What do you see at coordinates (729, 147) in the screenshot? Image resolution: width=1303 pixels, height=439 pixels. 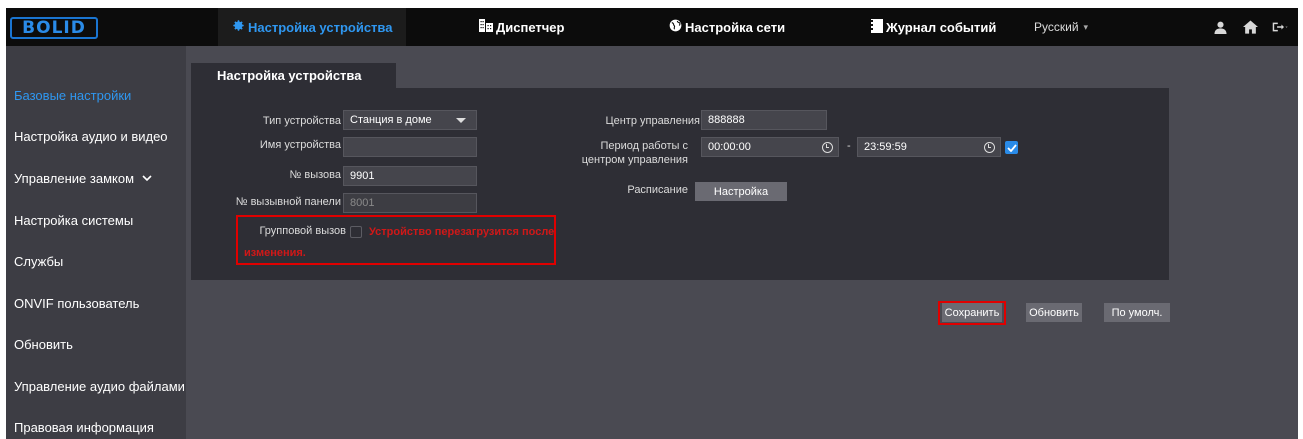 I see `period-start-value: 00:00:00` at bounding box center [729, 147].